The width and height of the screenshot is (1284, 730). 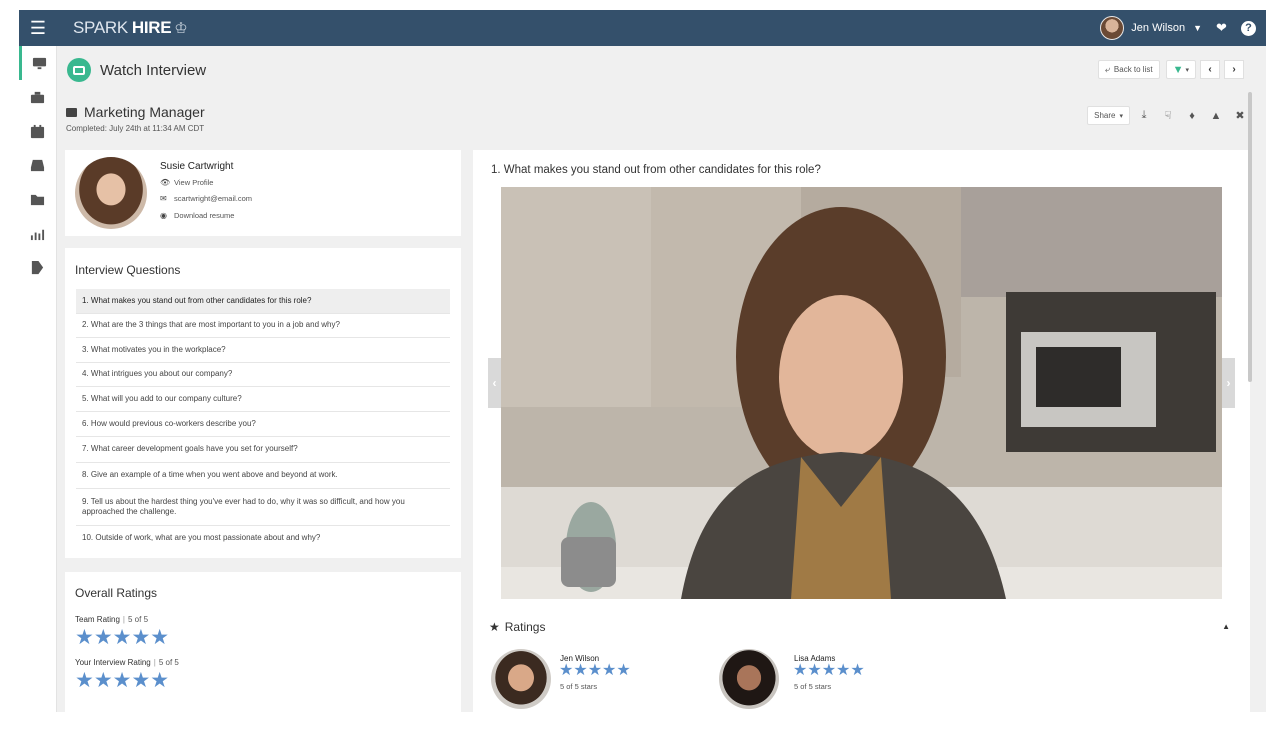 What do you see at coordinates (186, 182) in the screenshot?
I see `view-profile-link: 👁 View Profile` at bounding box center [186, 182].